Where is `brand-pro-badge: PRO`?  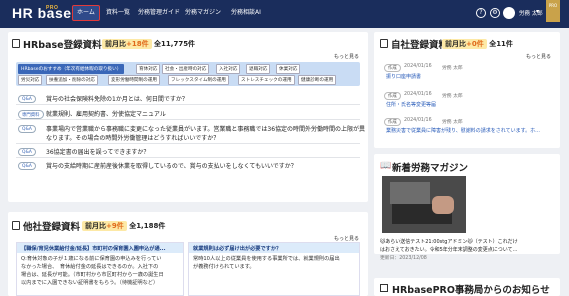
brand-pro-badge: PRO is located at coordinates (52, 8).